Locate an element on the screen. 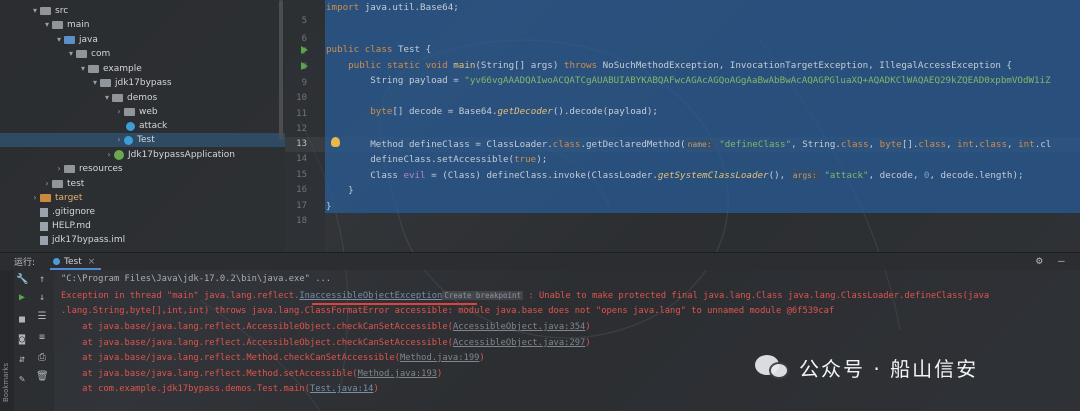 This screenshot has width=1080, height=411. line-number: 17 is located at coordinates (301, 206).